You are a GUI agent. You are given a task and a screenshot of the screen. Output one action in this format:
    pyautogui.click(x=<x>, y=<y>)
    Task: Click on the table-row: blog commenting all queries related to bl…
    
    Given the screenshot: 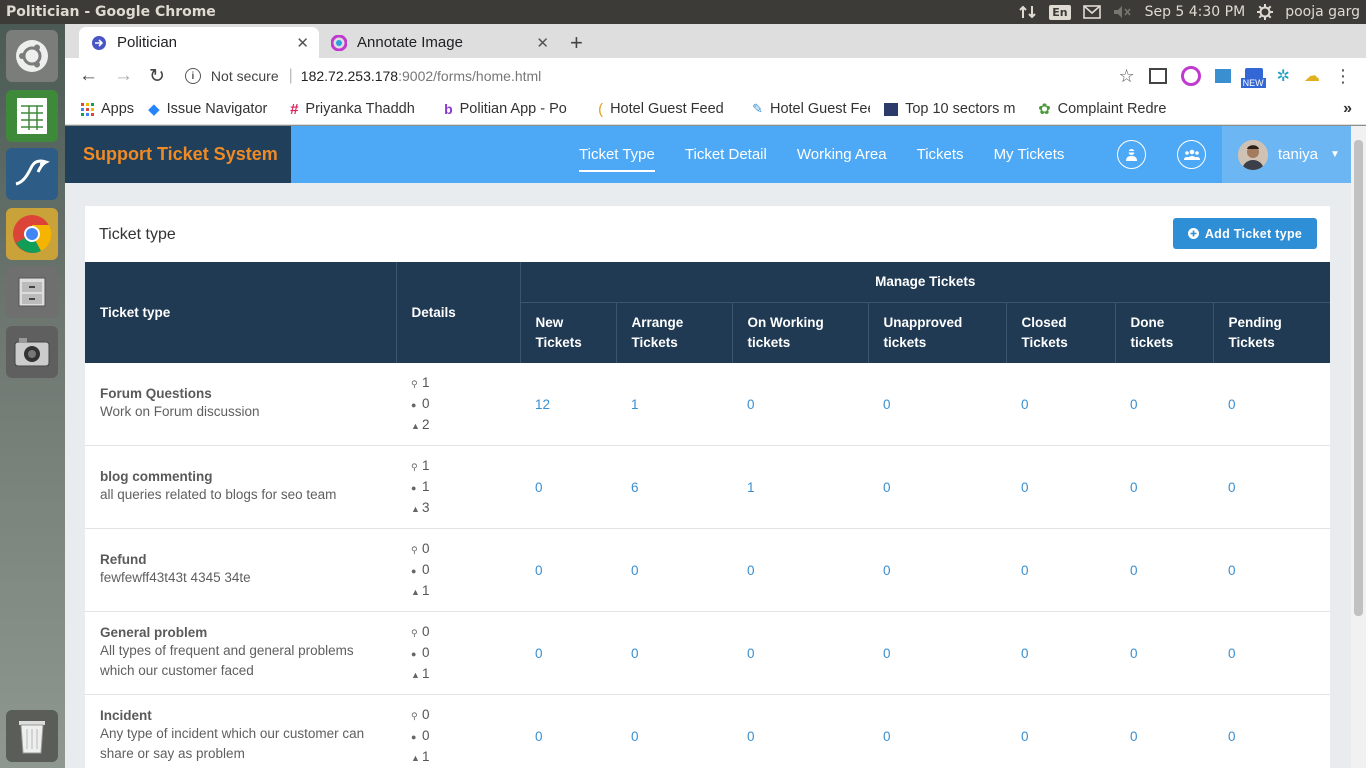 What is the action you would take?
    pyautogui.click(x=707, y=487)
    